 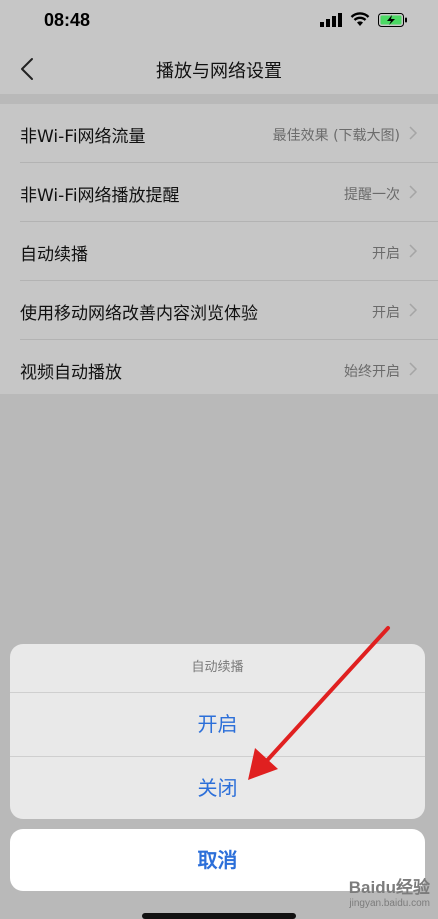 I want to click on setting-row-non-wifi-play-reminder: 非Wi-Fi网络播放提醒 提醒一次, so click(x=229, y=192).